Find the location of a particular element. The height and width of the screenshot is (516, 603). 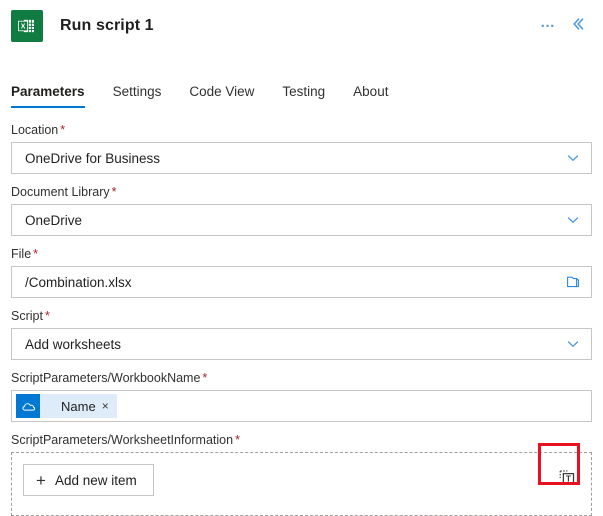

switch-to-text-input-button: T is located at coordinates (567, 479).